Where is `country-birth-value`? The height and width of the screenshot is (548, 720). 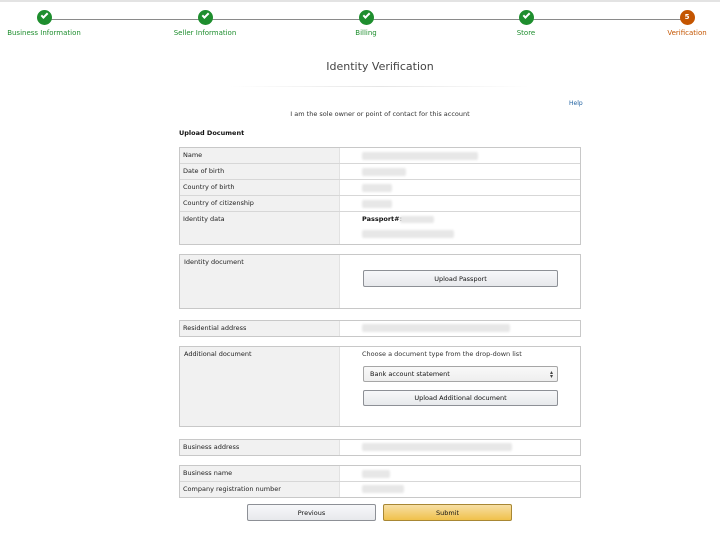
country-birth-value is located at coordinates (460, 187).